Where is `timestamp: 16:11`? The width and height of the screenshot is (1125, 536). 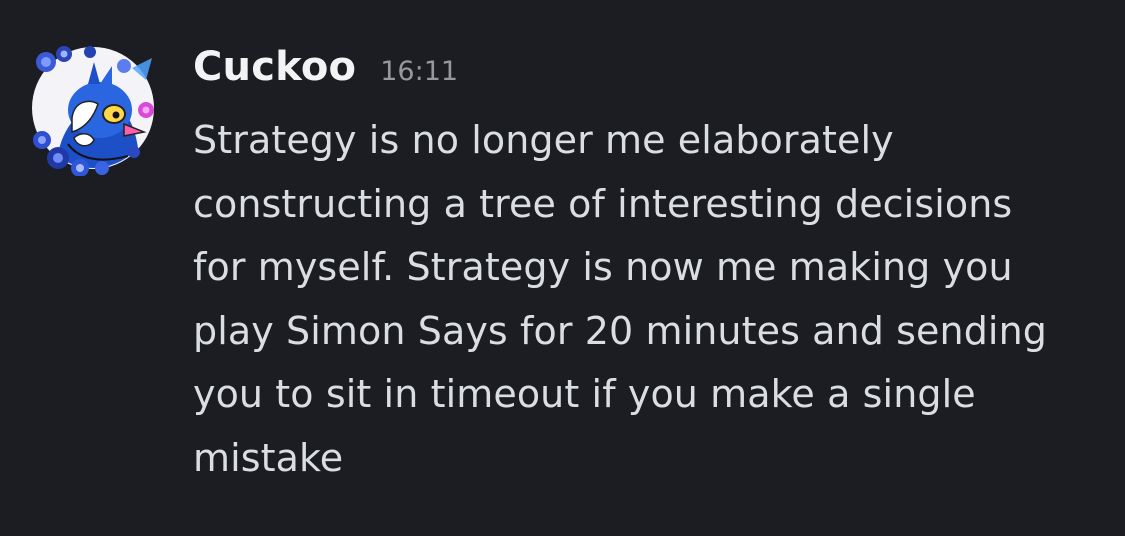 timestamp: 16:11 is located at coordinates (419, 71).